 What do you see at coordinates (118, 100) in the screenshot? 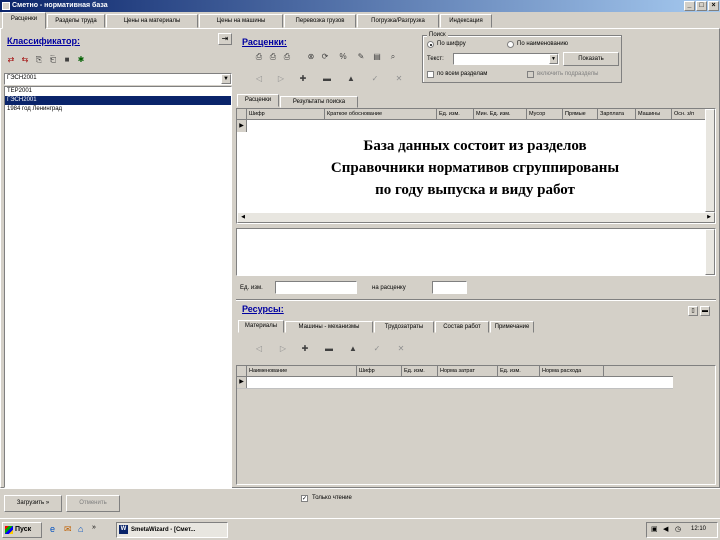
I see `tree-item-selected: ГЭСН2001` at bounding box center [118, 100].